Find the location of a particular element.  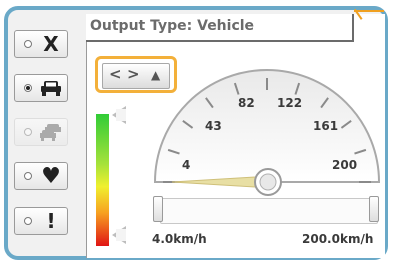

range-max-label: 200.0km/h is located at coordinates (338, 239).